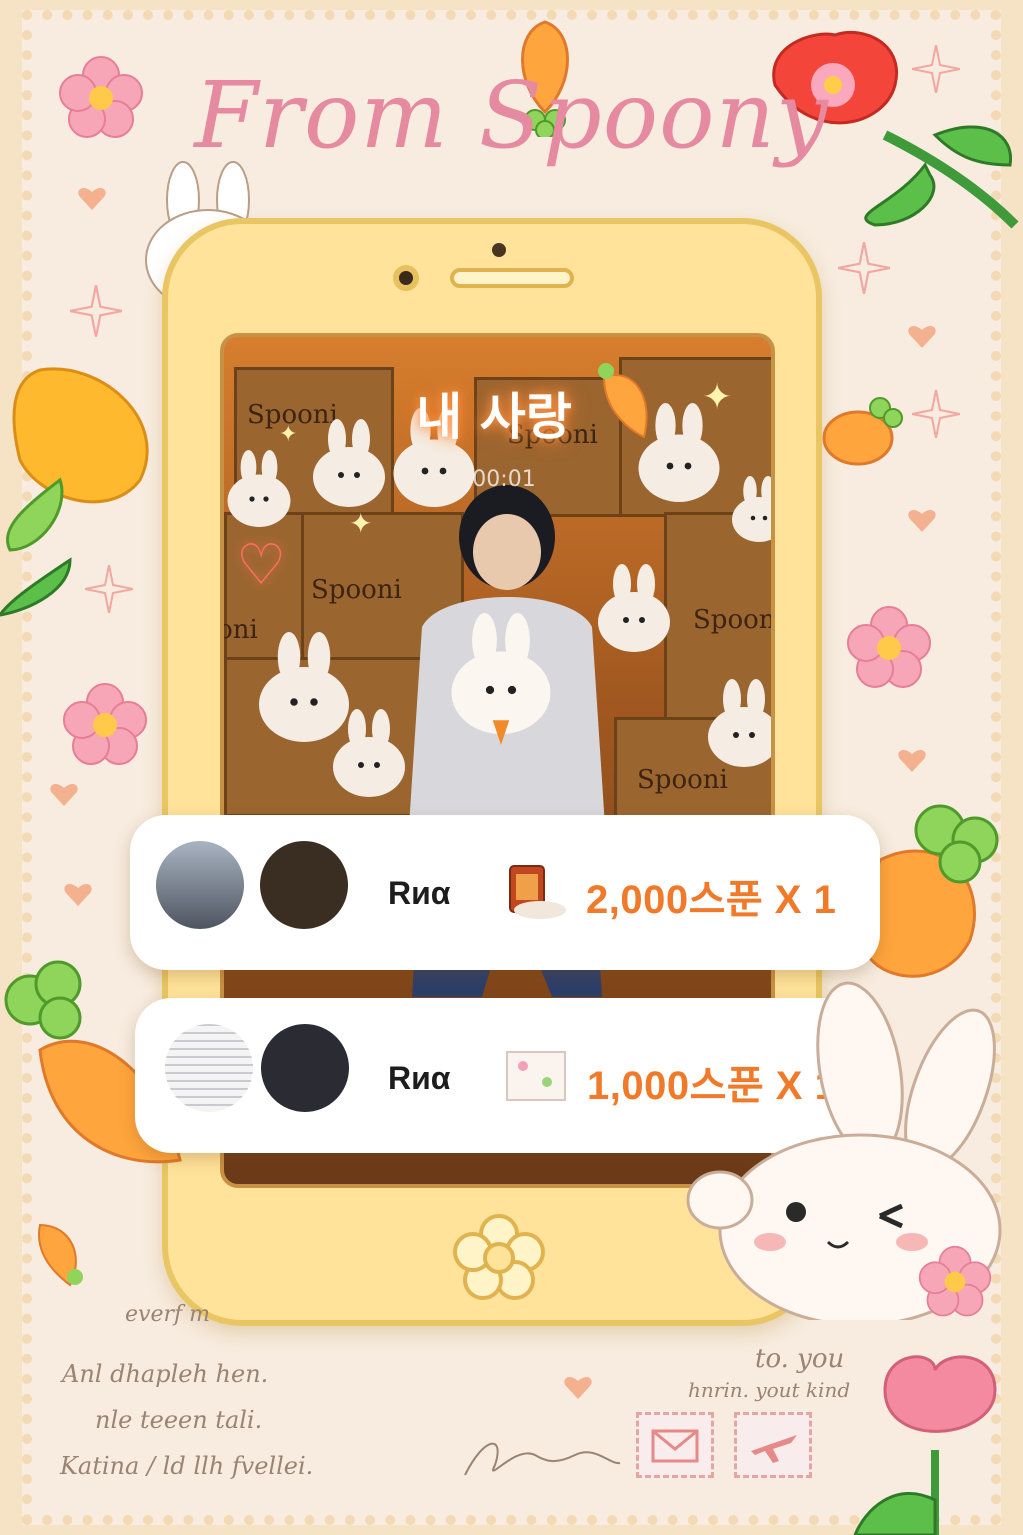 The height and width of the screenshot is (1535, 1023). Describe the element at coordinates (711, 900) in the screenshot. I see `gift-amount: 2,000스푼 X 1` at that location.